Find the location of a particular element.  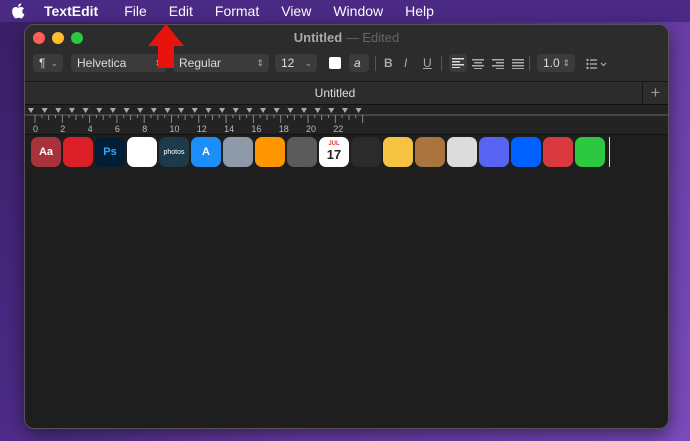

align-right-button is located at coordinates (498, 65).